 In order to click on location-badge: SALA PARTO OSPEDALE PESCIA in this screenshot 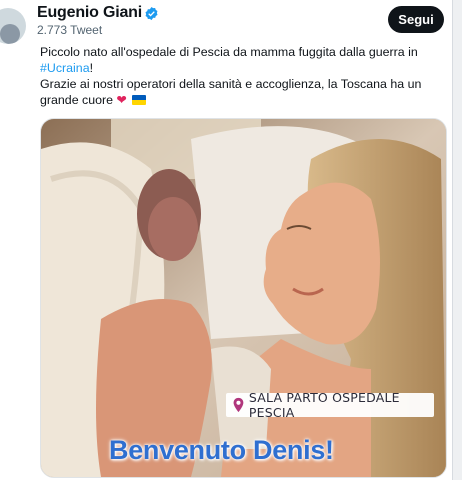, I will do `click(330, 405)`.